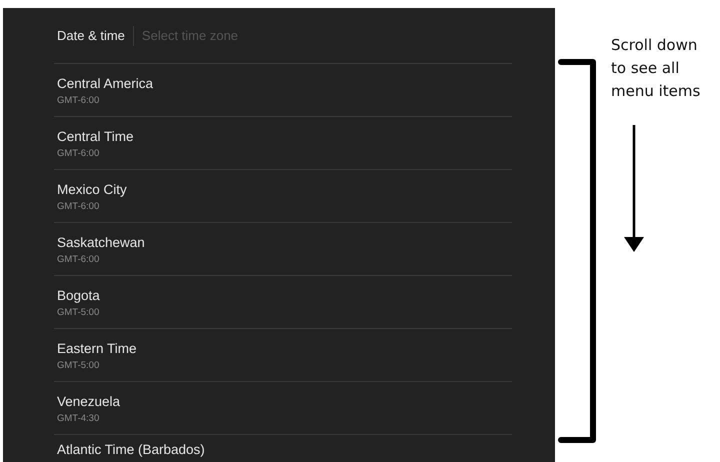 The width and height of the screenshot is (720, 462). Describe the element at coordinates (78, 295) in the screenshot. I see `time-zone-name: Bogota` at that location.